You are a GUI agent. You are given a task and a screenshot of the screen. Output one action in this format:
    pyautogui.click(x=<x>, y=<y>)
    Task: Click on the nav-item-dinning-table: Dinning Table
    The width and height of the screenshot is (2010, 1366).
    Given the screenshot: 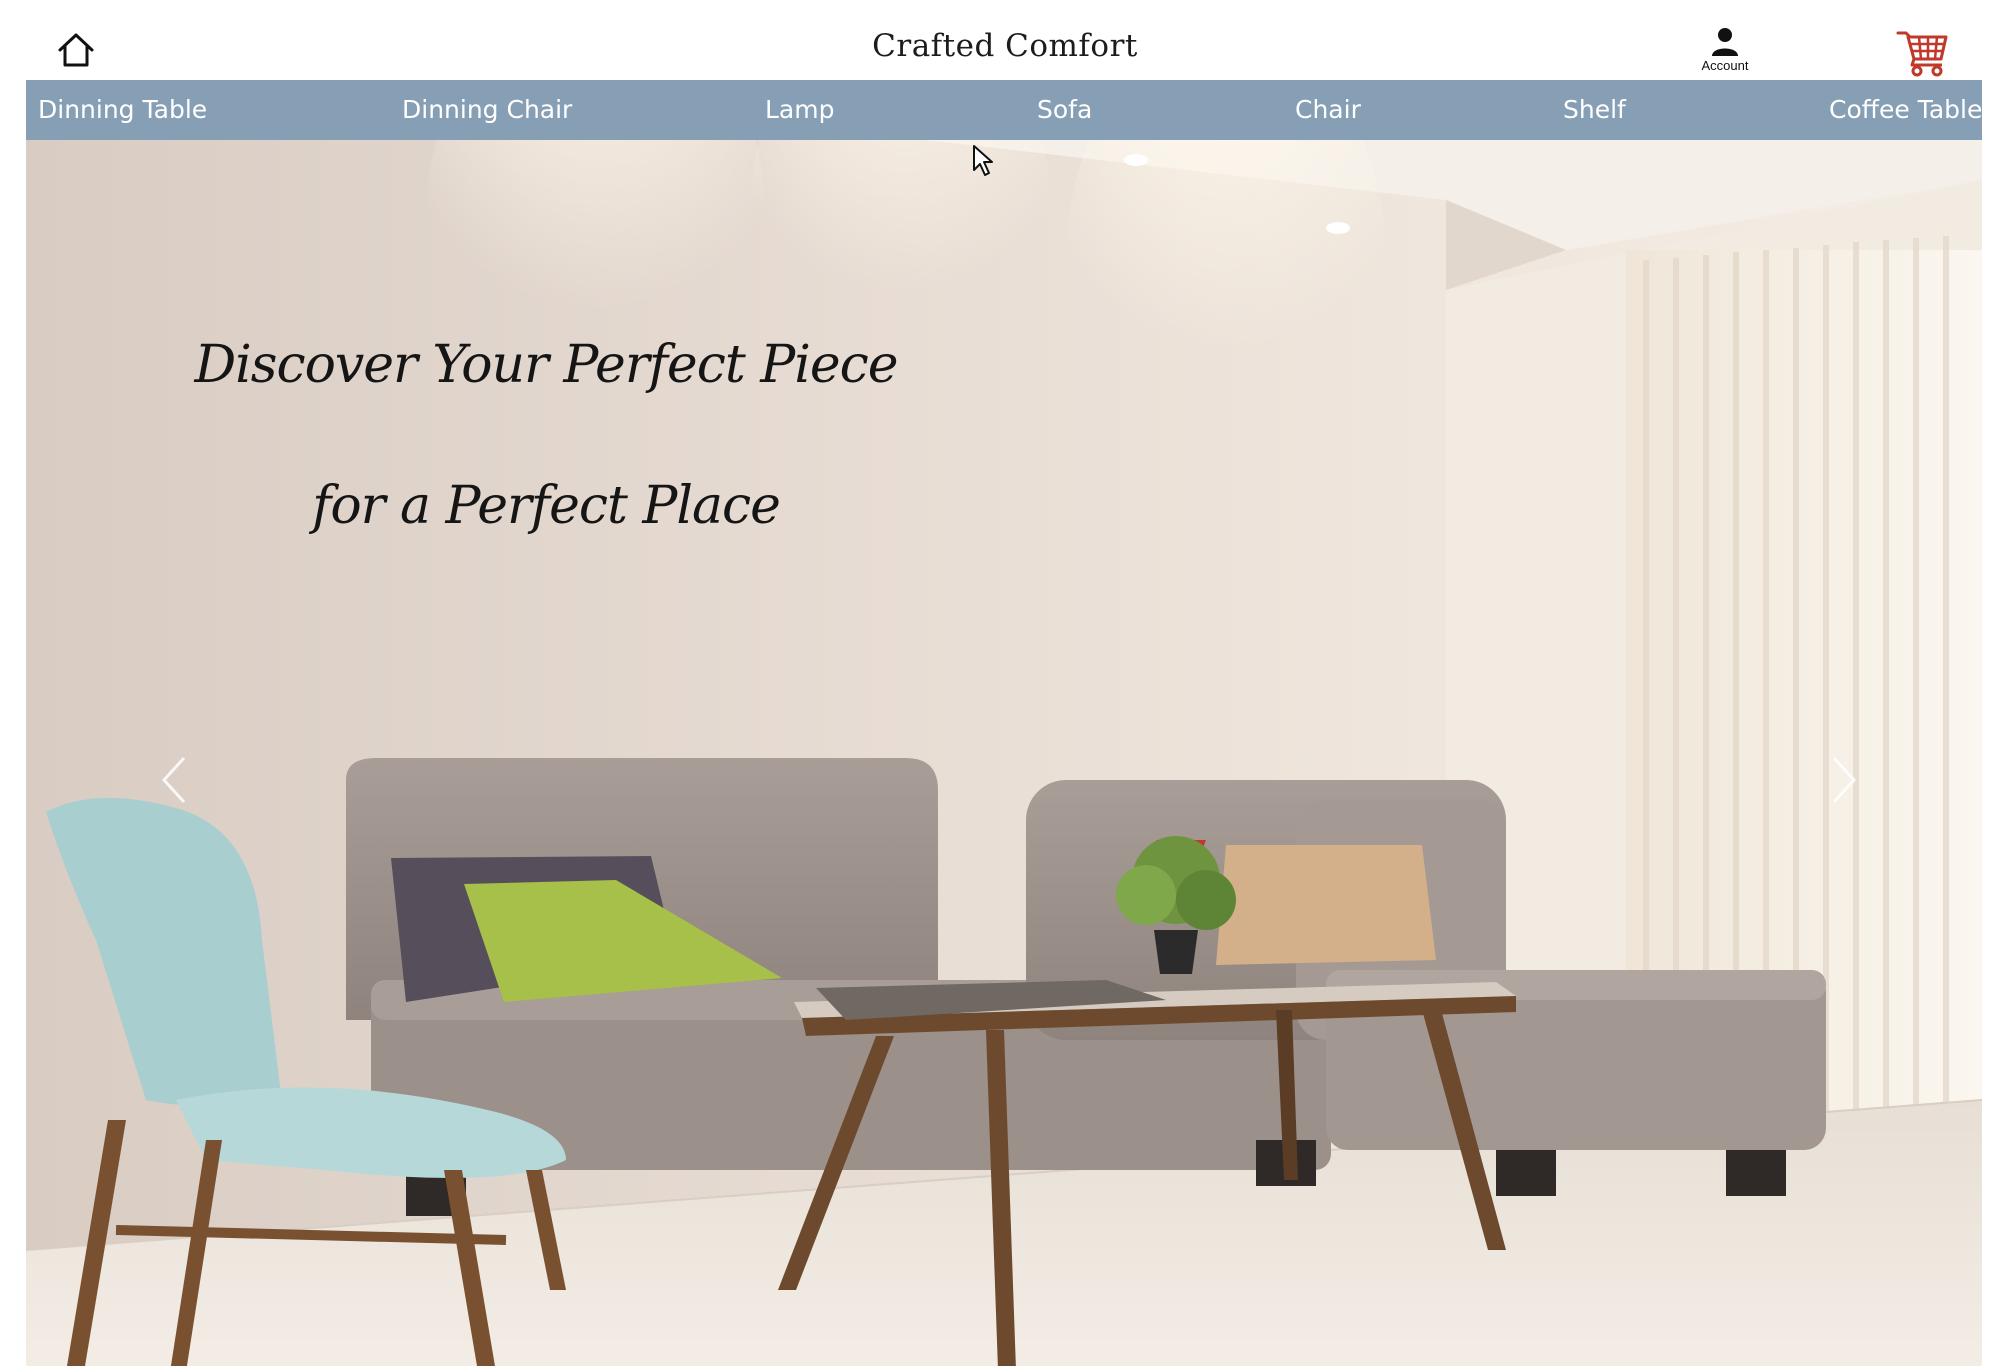 What is the action you would take?
    pyautogui.click(x=122, y=110)
    